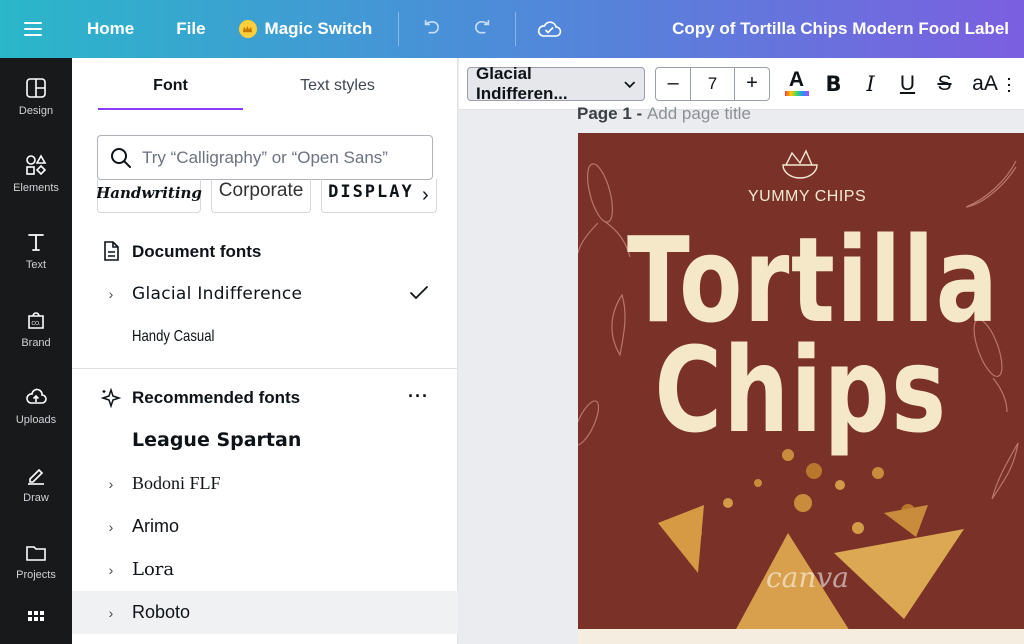 Image resolution: width=1024 pixels, height=644 pixels. What do you see at coordinates (217, 293) in the screenshot?
I see `font-name: Glacial Indifference` at bounding box center [217, 293].